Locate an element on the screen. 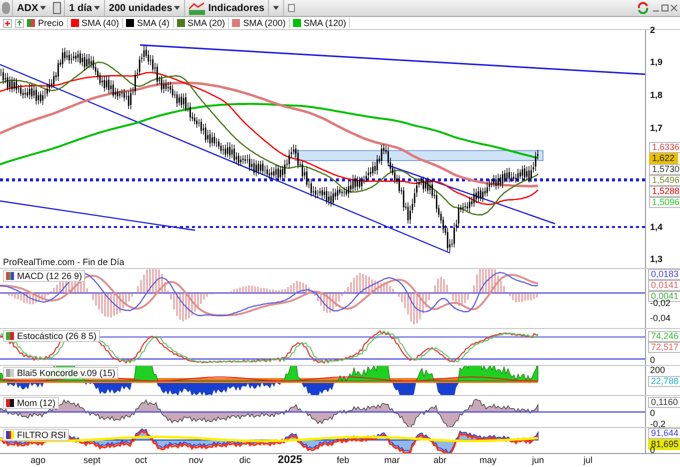  axis-tick-label: 1,7 is located at coordinates (656, 128).